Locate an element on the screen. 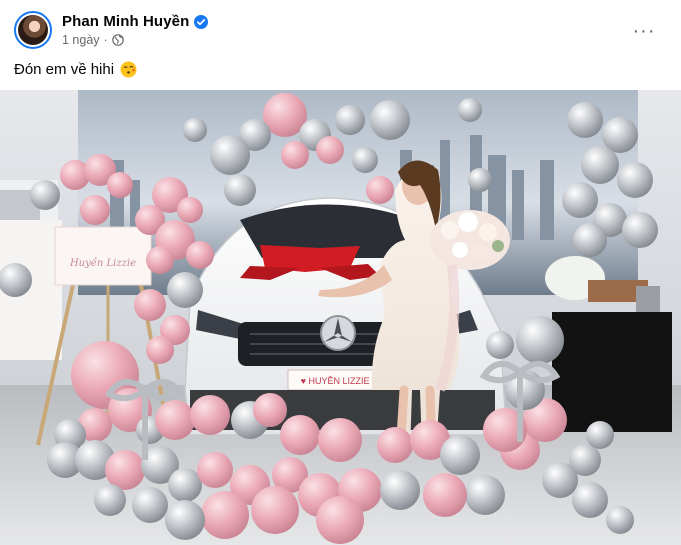 Image resolution: width=681 pixels, height=545 pixels. author-name: Phan Minh Huyền is located at coordinates (125, 21).